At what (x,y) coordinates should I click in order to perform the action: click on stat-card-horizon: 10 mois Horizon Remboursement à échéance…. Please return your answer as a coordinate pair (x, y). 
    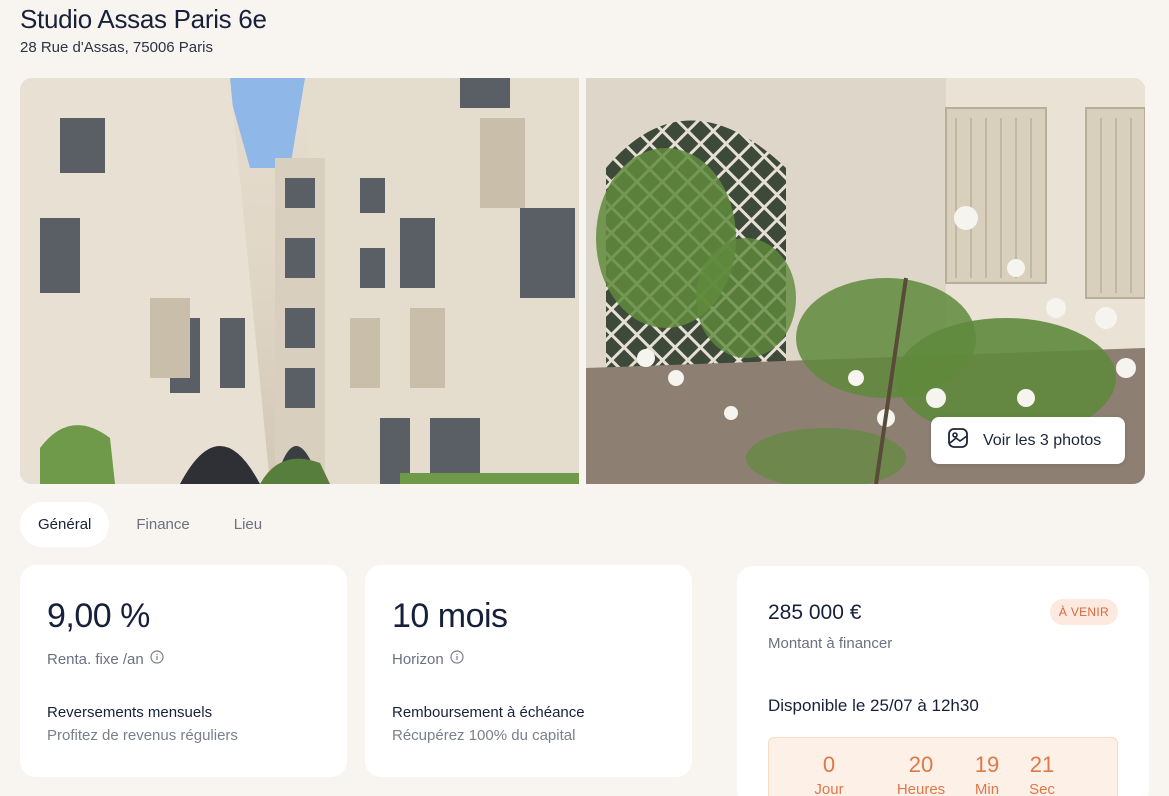
    Looking at the image, I should click on (528, 671).